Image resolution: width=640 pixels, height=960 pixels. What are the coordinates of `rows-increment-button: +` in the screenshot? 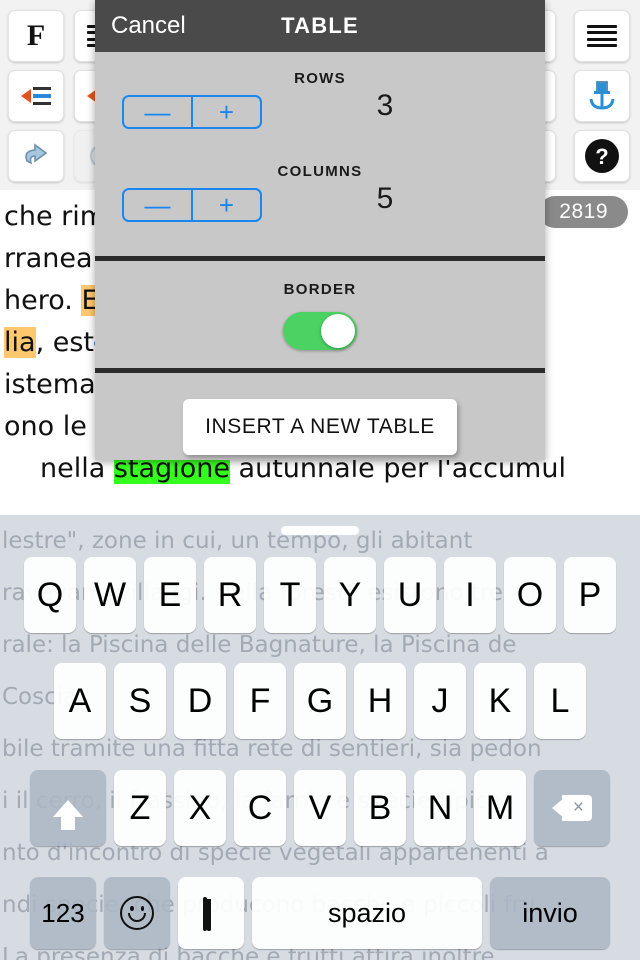 It's located at (225, 112).